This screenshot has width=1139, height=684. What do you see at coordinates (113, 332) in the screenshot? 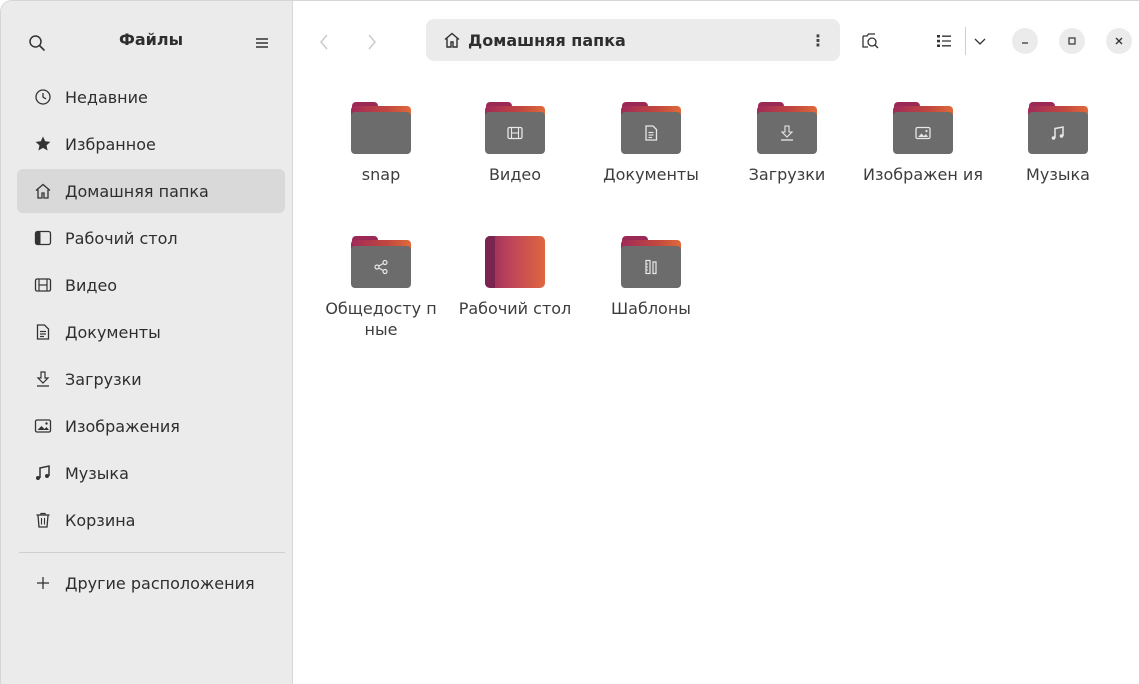
I see `sidebar-item-label: Документы` at bounding box center [113, 332].